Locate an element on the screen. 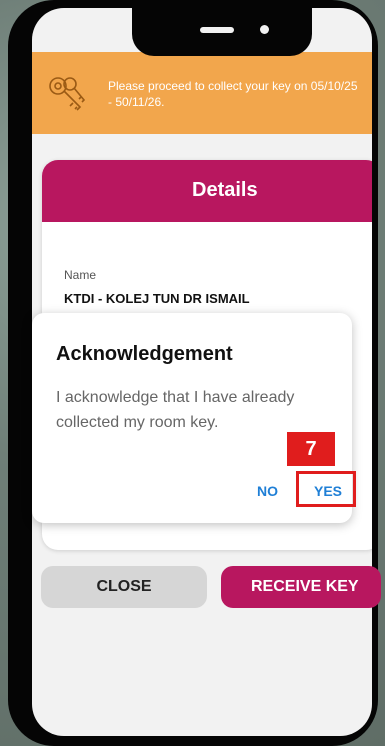 The image size is (385, 746). receive-key-button: RECEIVE KEY is located at coordinates (301, 587).